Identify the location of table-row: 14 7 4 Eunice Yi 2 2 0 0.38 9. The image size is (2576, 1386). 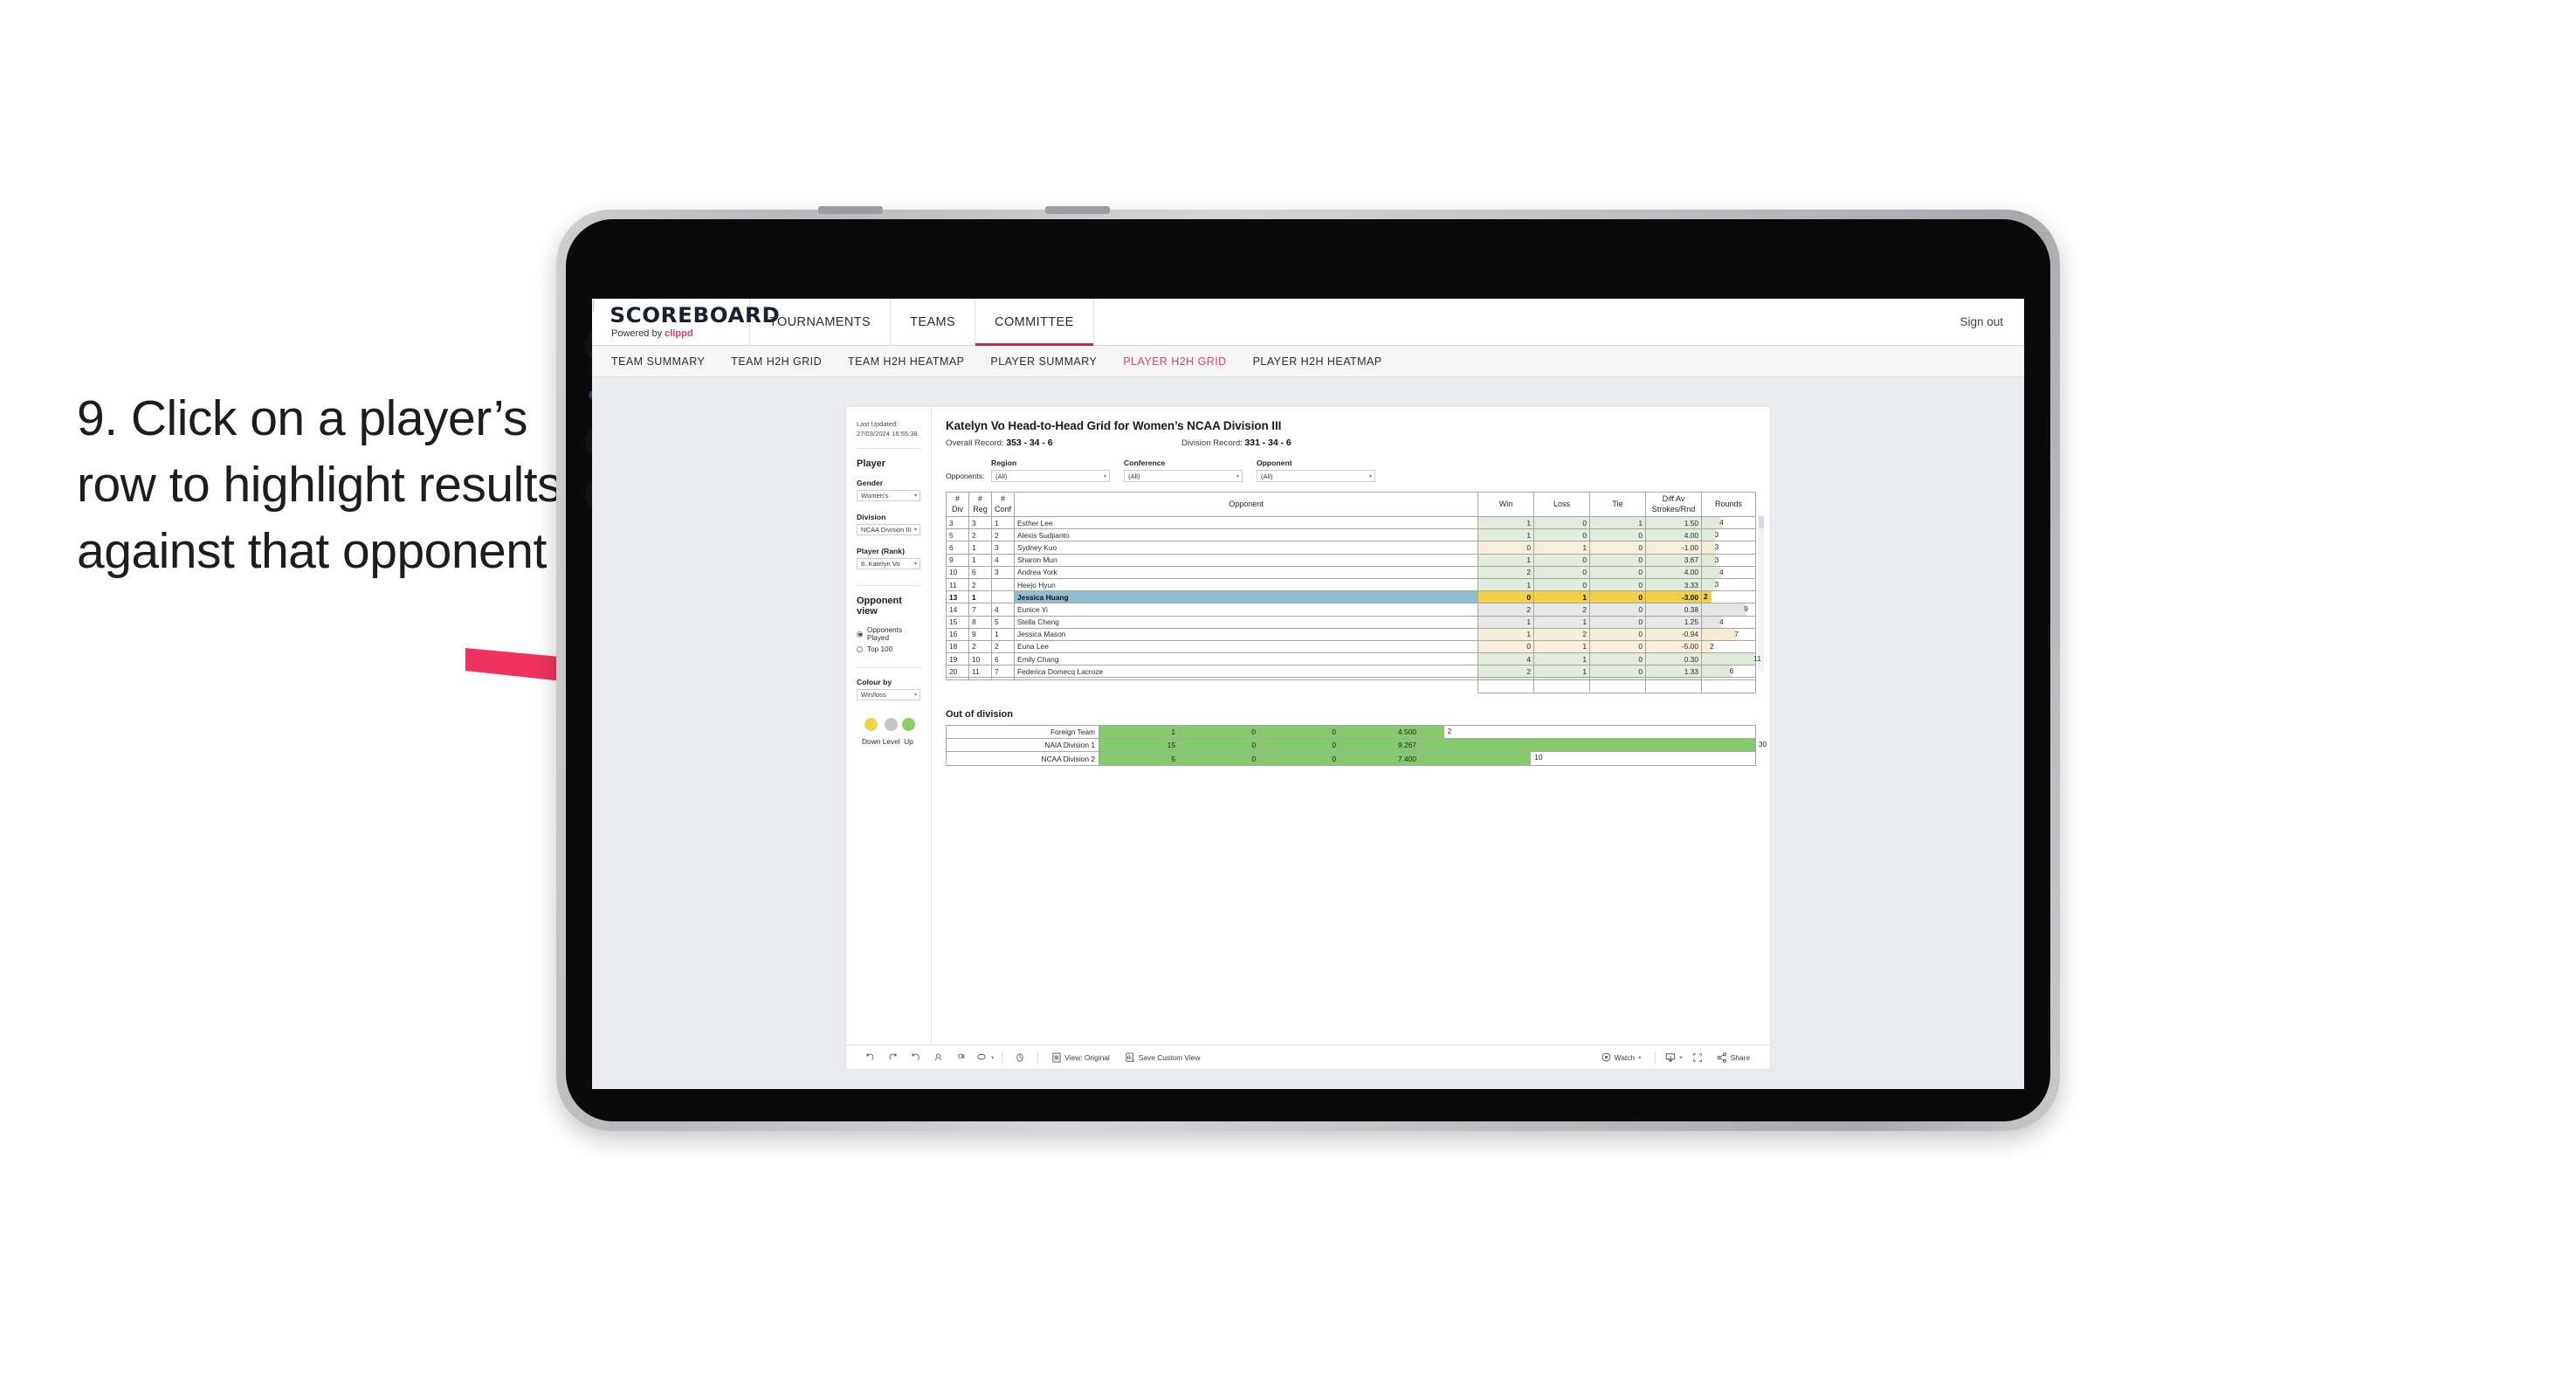
(1351, 610).